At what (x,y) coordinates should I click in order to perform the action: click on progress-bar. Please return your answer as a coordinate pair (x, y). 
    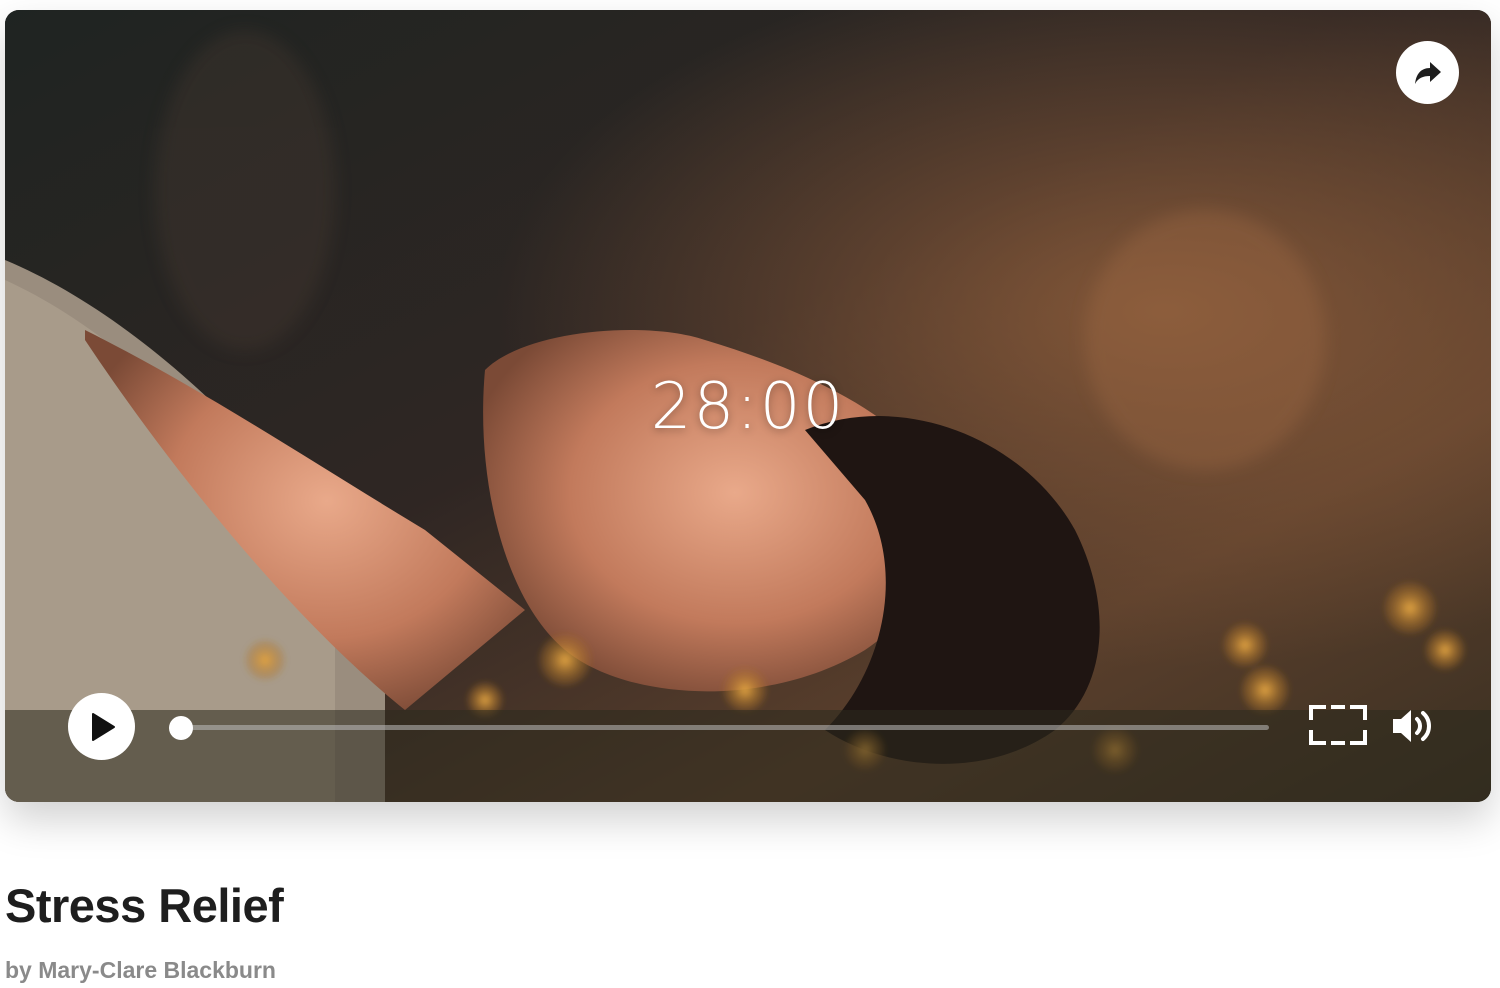
    Looking at the image, I should click on (719, 727).